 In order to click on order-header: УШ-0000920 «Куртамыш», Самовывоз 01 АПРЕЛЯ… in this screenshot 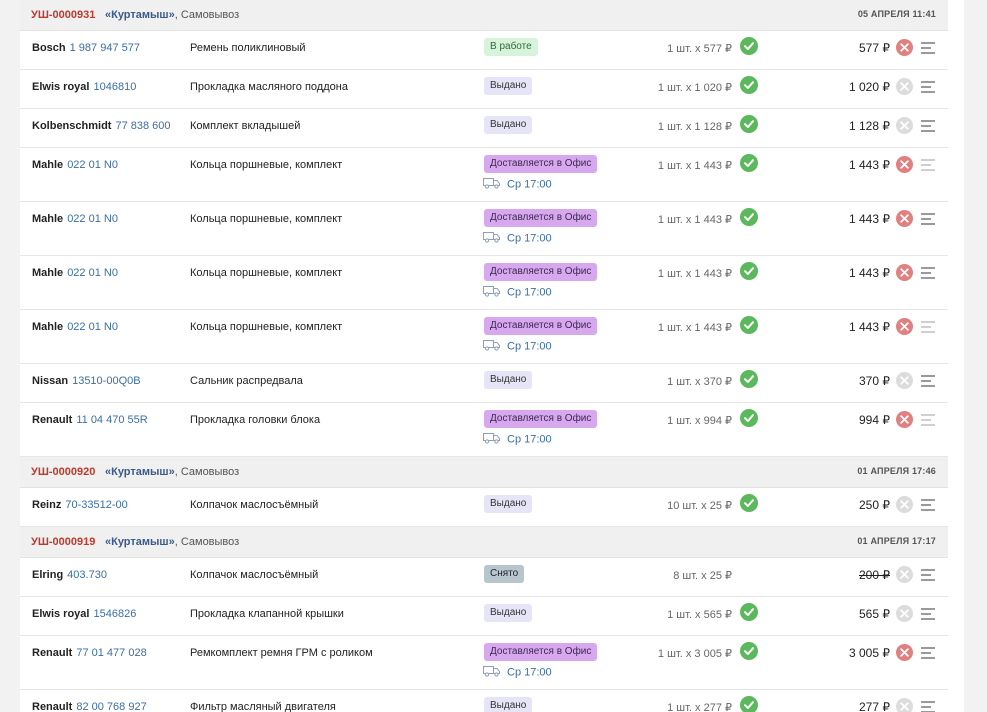, I will do `click(484, 472)`.